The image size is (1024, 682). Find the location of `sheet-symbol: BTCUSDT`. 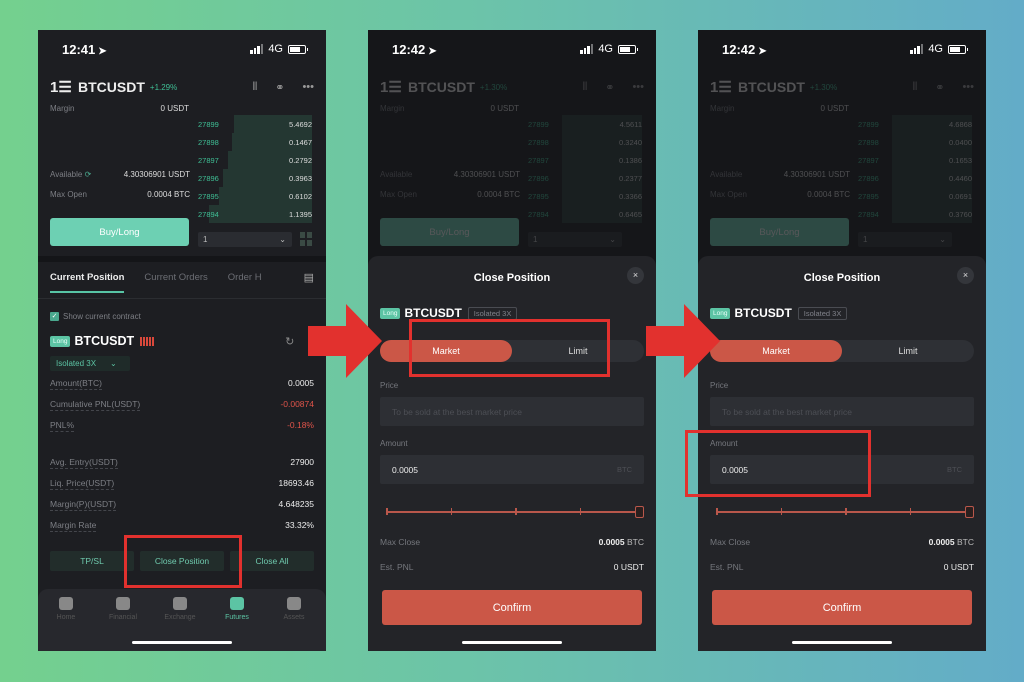

sheet-symbol: BTCUSDT is located at coordinates (763, 313).